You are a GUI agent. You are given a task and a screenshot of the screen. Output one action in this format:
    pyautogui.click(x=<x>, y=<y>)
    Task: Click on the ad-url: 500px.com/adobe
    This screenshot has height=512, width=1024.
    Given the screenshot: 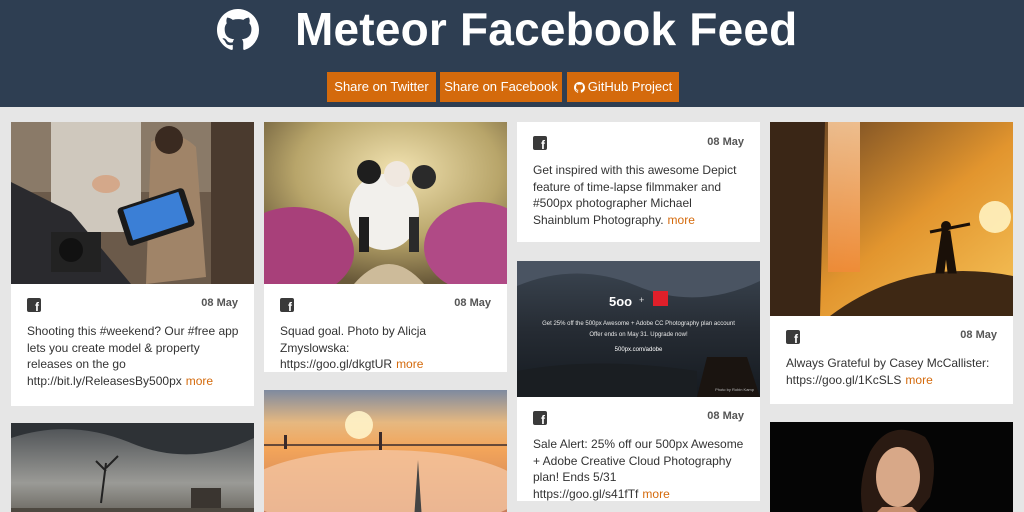 What is the action you would take?
    pyautogui.click(x=638, y=350)
    